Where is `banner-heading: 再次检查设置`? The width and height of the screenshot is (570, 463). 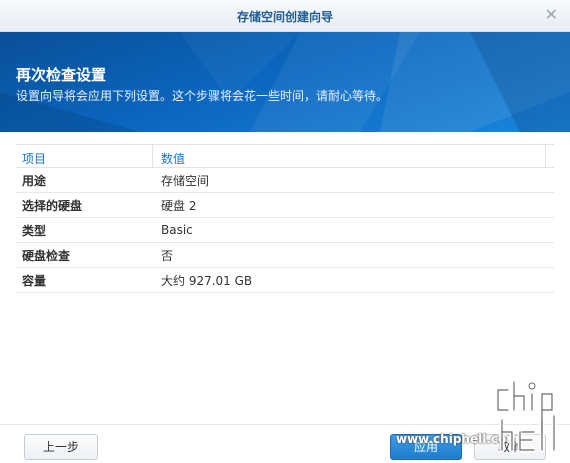
banner-heading: 再次检查设置 is located at coordinates (61, 75).